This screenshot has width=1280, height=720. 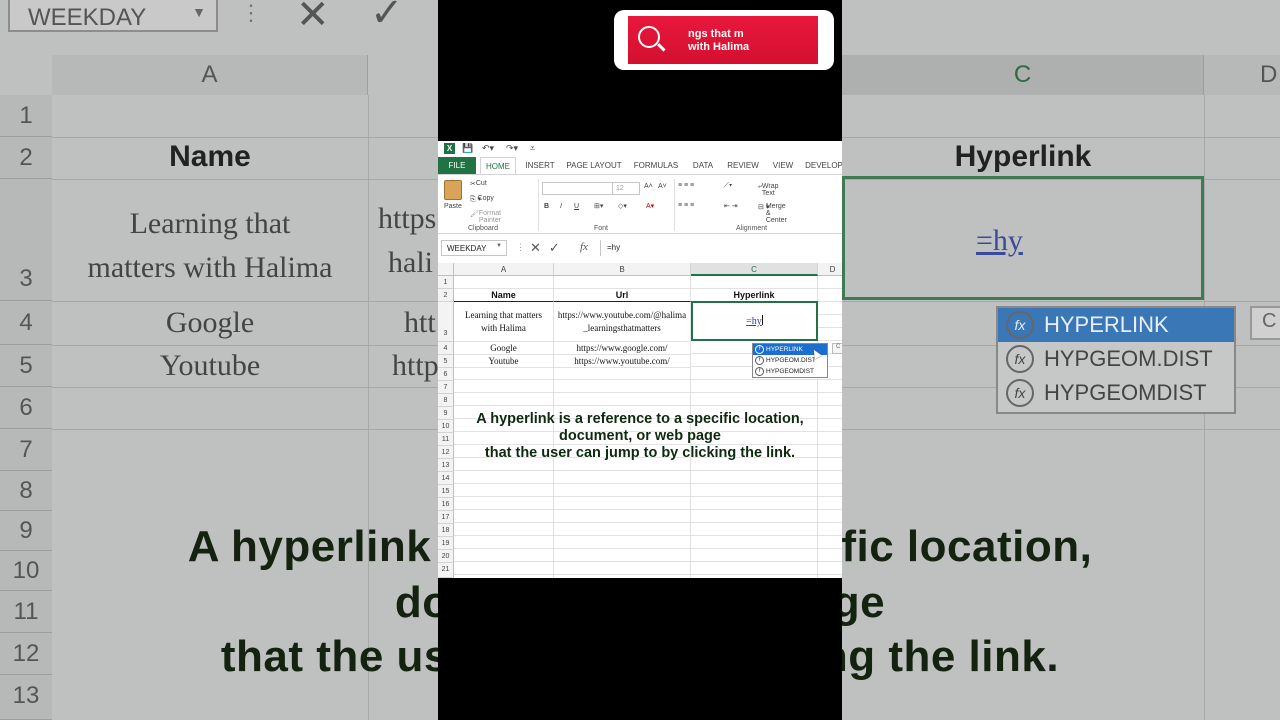 What do you see at coordinates (446, 570) in the screenshot?
I see `row-header: 21` at bounding box center [446, 570].